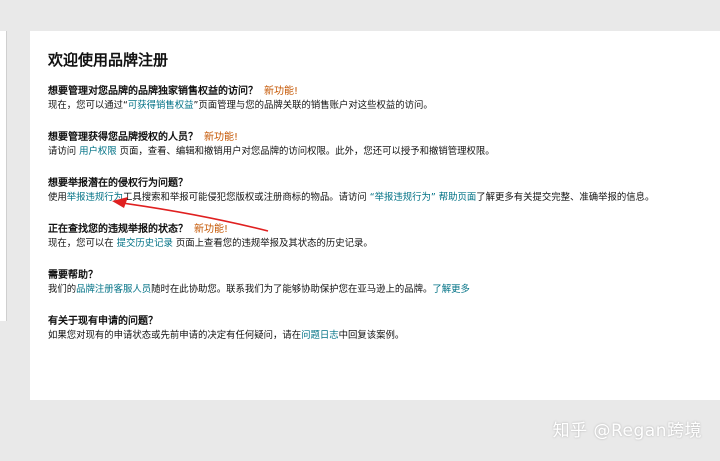 The height and width of the screenshot is (461, 720). I want to click on section-question: 有关于现有申请的问题？, so click(103, 321).